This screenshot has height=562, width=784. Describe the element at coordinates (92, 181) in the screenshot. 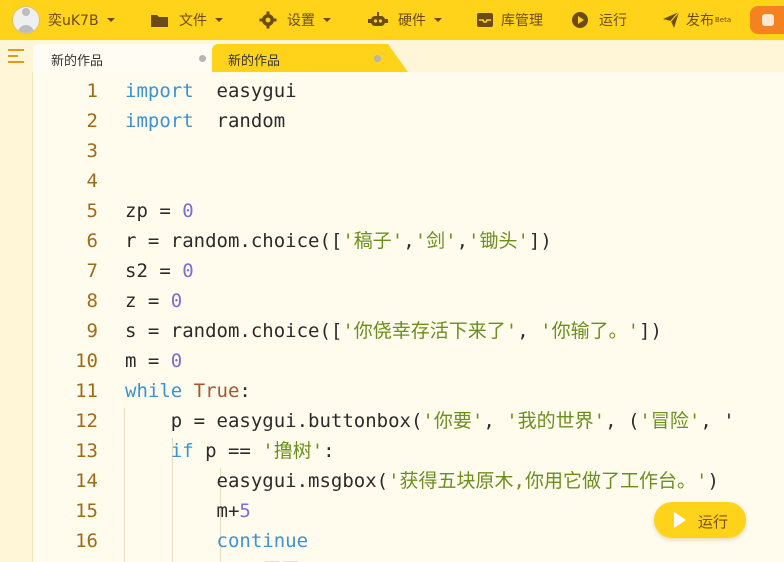

I see `line-number: 4` at that location.